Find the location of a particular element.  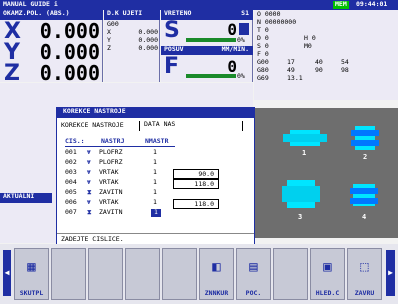

softkey-znnkur: ◧ ZNNKUR is located at coordinates (216, 274).